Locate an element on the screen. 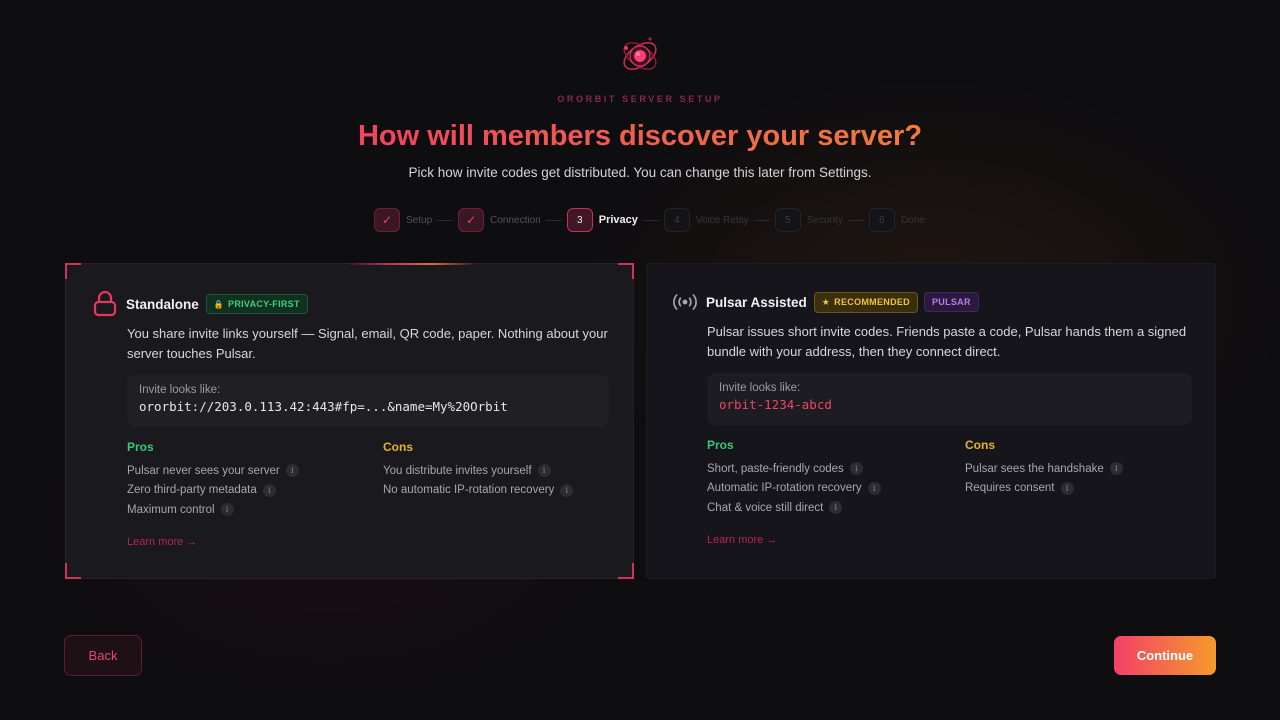  card-title: Standalone is located at coordinates (162, 304).